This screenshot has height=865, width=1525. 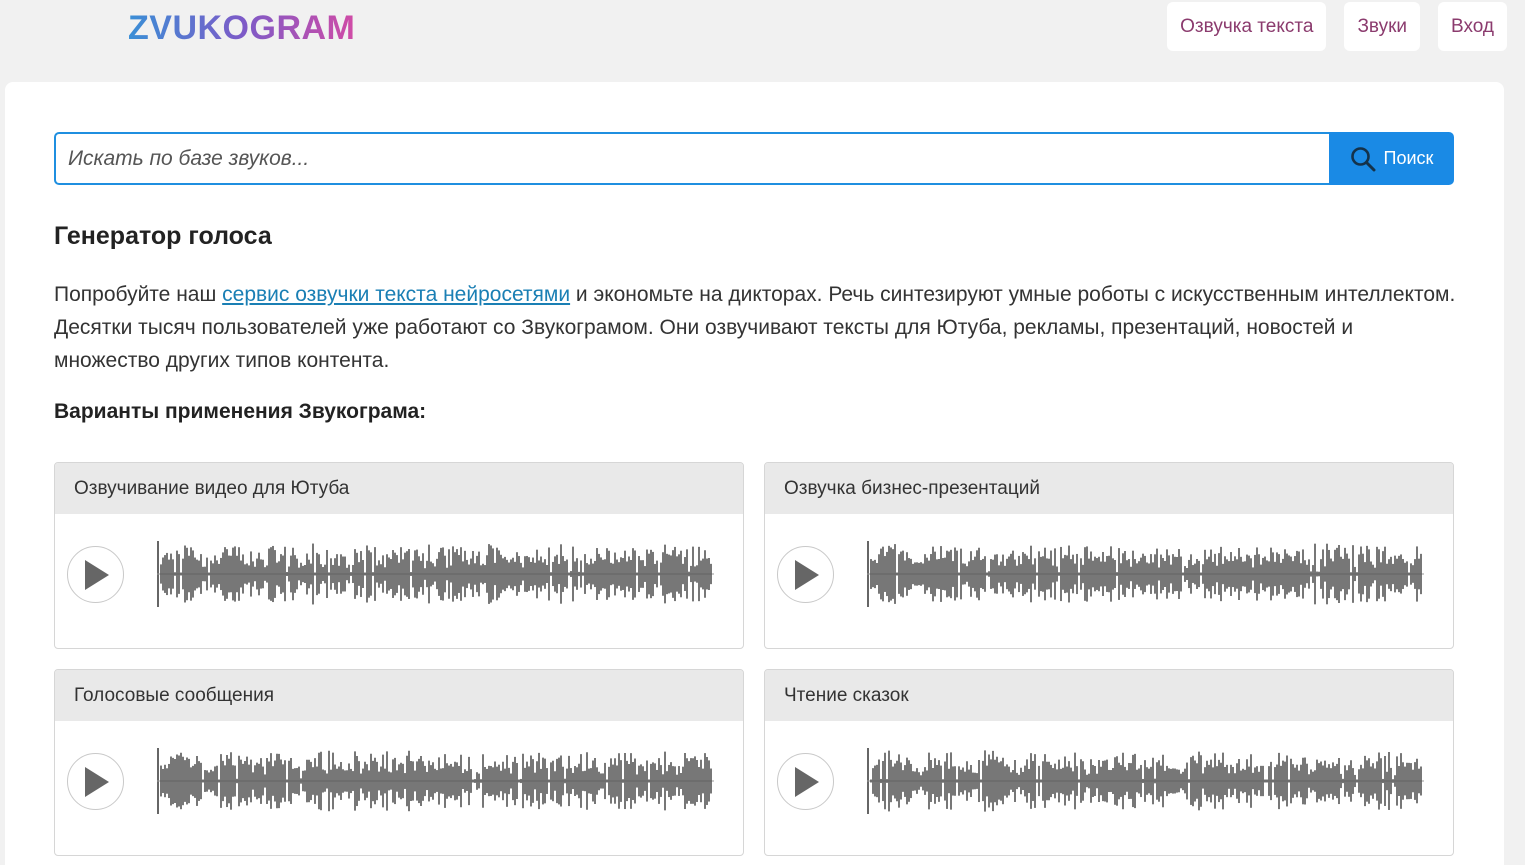 What do you see at coordinates (1145, 781) in the screenshot?
I see `waveform-fairy-tales` at bounding box center [1145, 781].